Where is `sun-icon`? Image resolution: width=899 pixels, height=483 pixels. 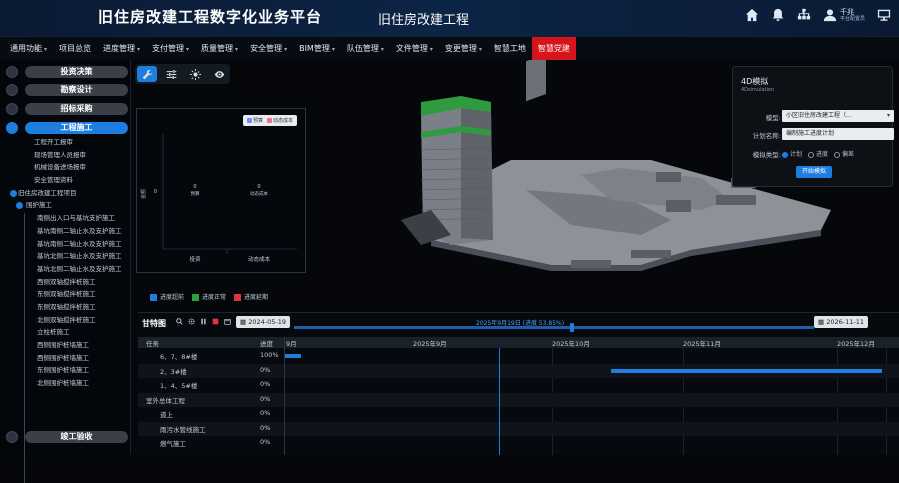
sun-icon is located at coordinates (195, 74).